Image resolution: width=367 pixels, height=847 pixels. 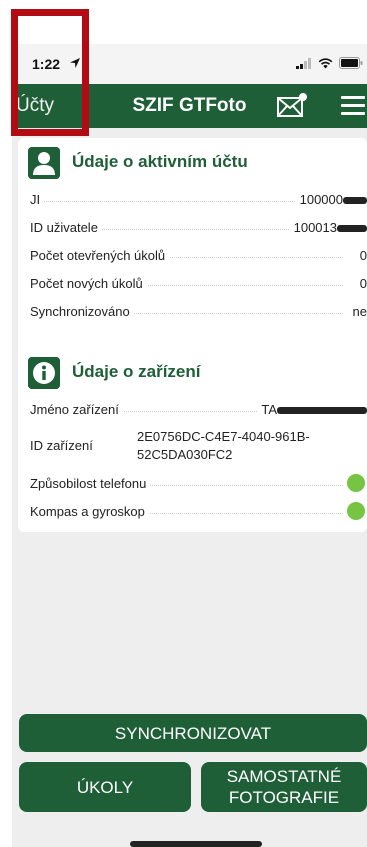 What do you see at coordinates (198, 484) in the screenshot?
I see `device-row-phone-capability: Způsobilost telefonu` at bounding box center [198, 484].